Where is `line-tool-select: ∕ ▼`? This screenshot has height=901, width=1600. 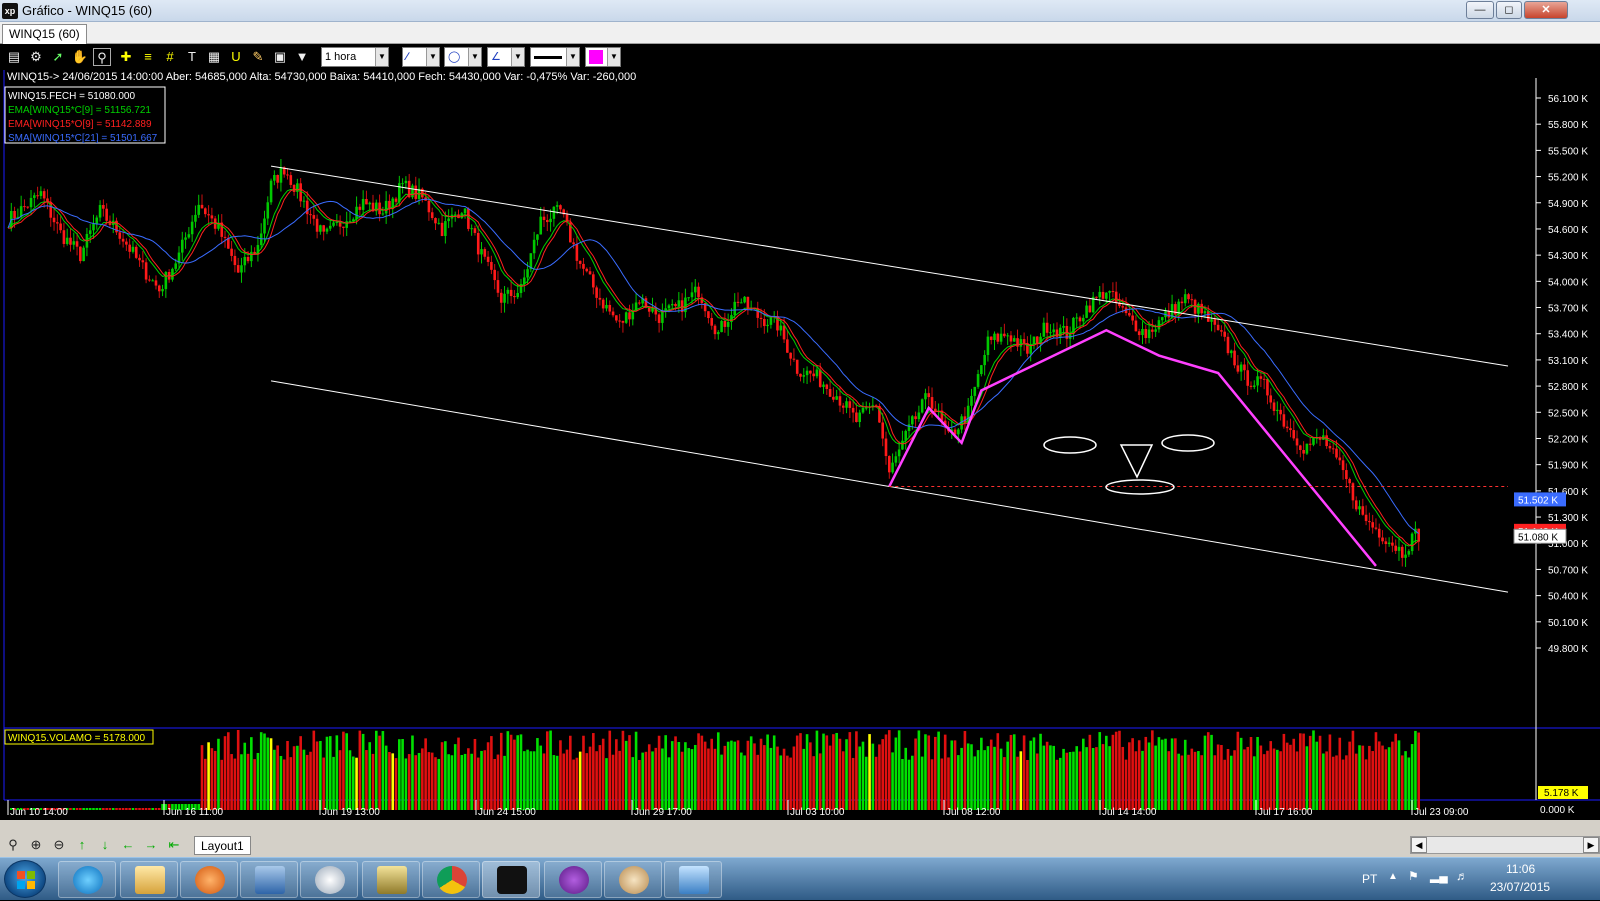
line-tool-select: ∕ ▼ is located at coordinates (421, 57).